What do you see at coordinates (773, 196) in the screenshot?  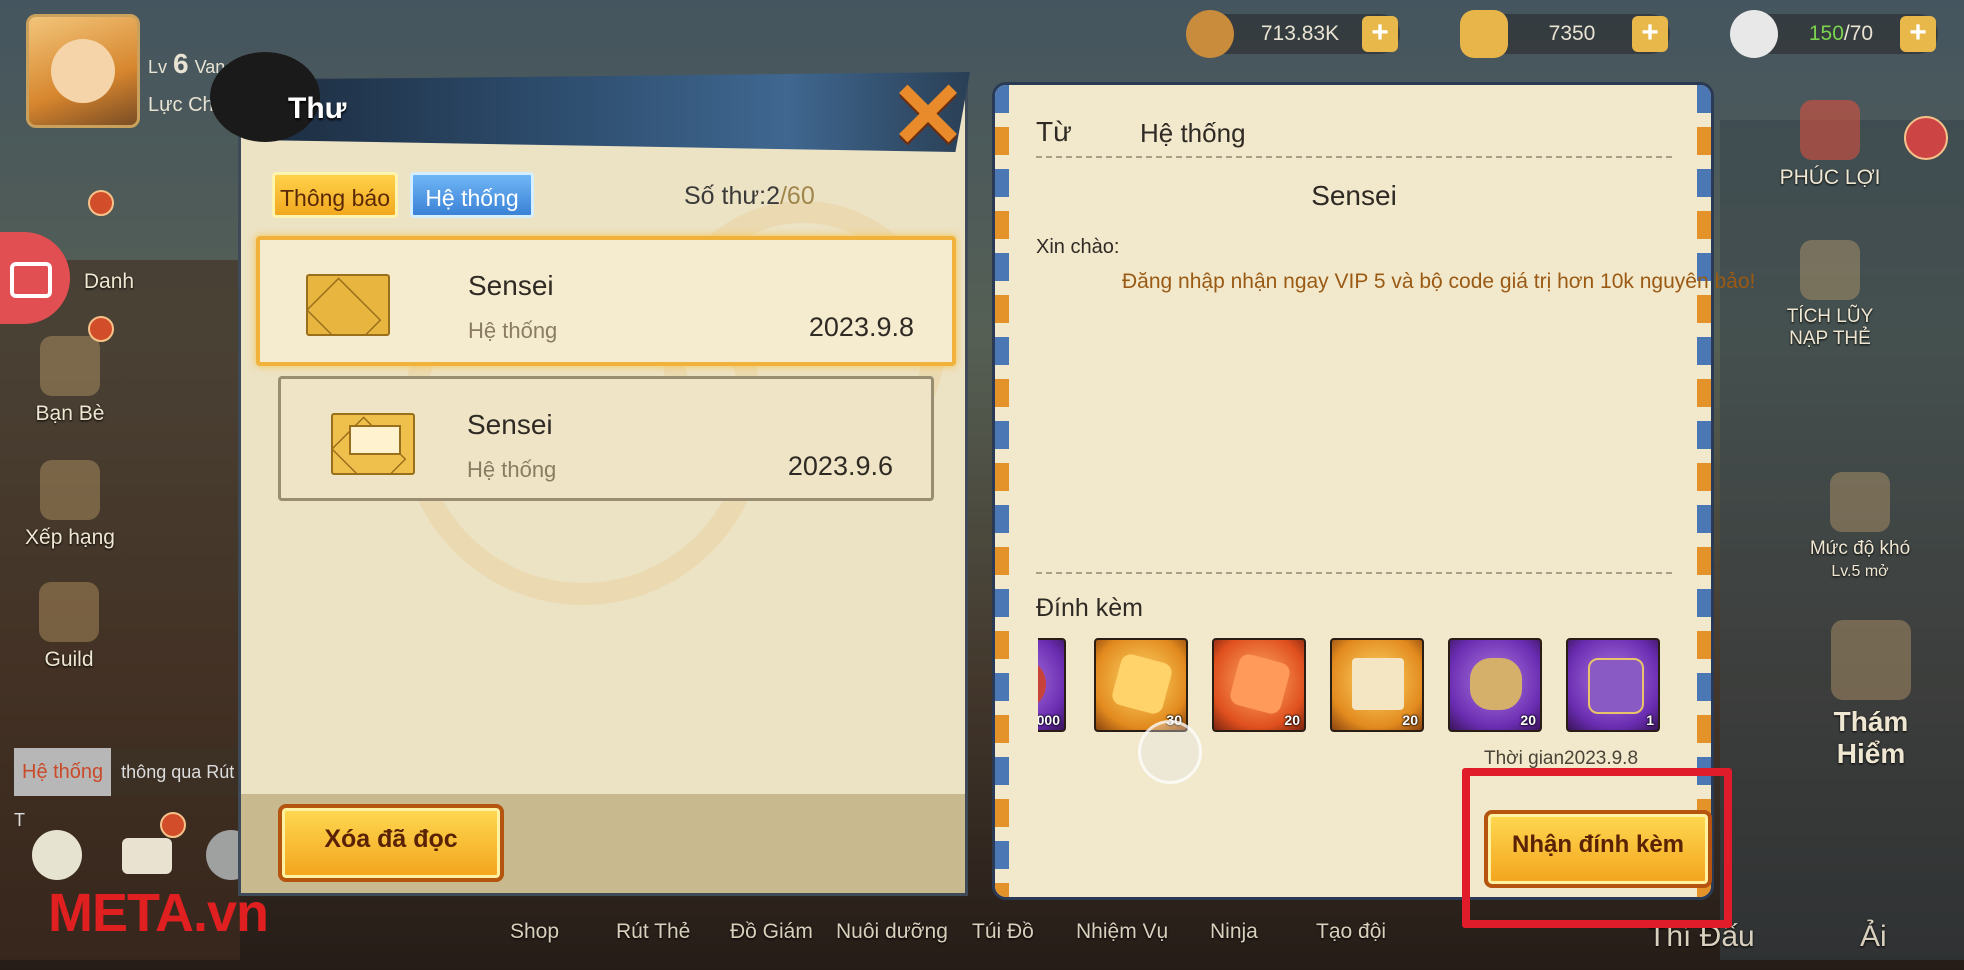 I see `mail-count-current: 2` at bounding box center [773, 196].